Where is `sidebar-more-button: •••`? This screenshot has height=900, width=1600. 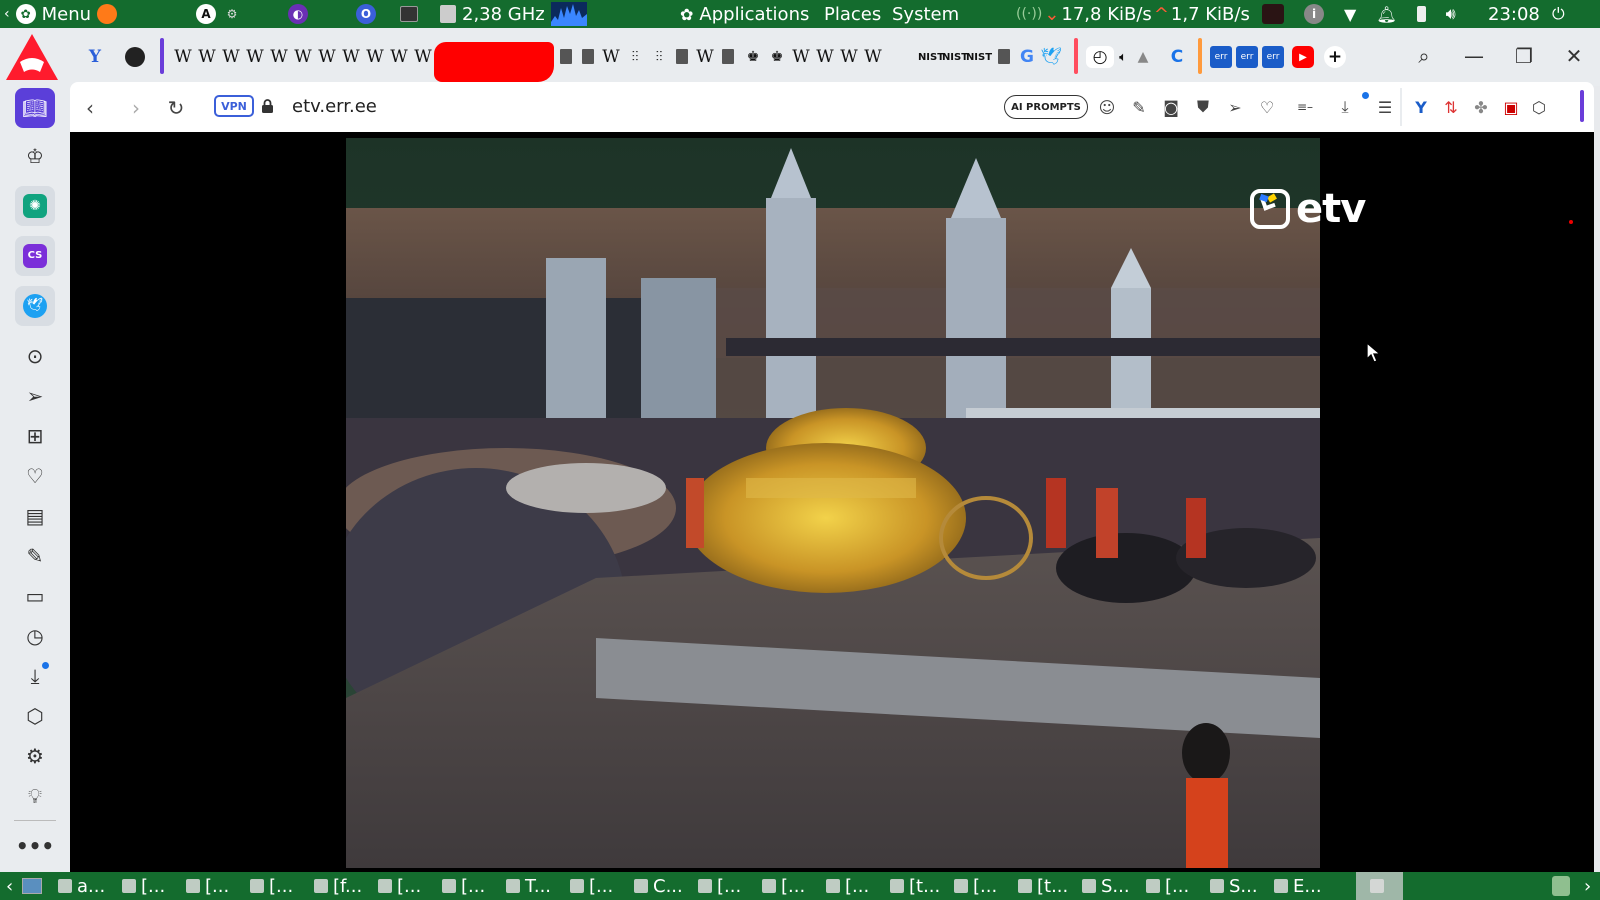 sidebar-more-button: ••• is located at coordinates (35, 846).